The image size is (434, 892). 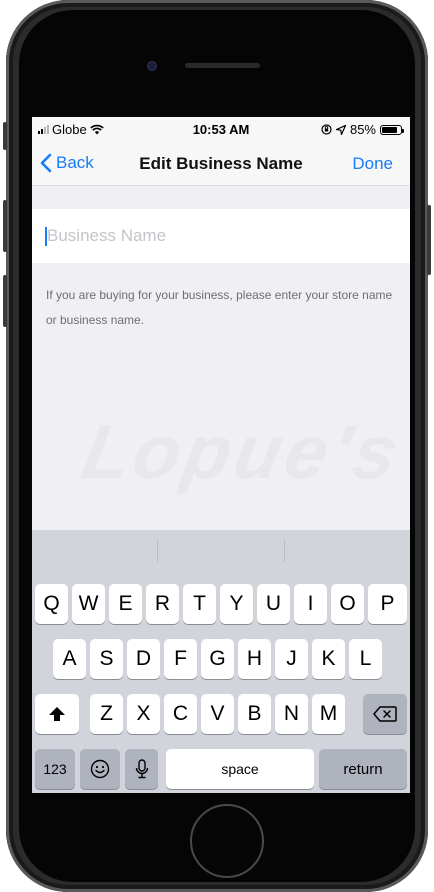 What do you see at coordinates (106, 659) in the screenshot?
I see `key-s: S` at bounding box center [106, 659].